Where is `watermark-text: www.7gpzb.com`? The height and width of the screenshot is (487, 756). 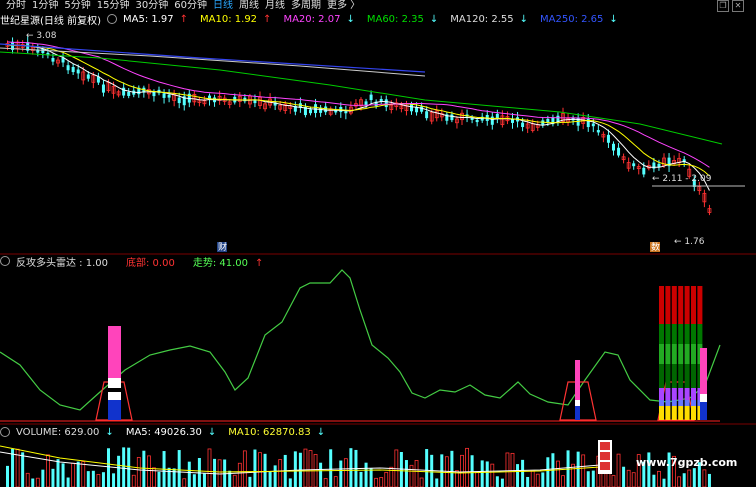
watermark-text: www.7gpzb.com is located at coordinates (687, 462).